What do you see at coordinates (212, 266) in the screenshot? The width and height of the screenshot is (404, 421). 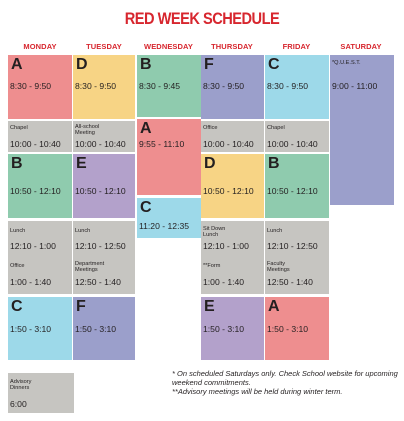 I see `block-label-secondary: **Form` at bounding box center [212, 266].